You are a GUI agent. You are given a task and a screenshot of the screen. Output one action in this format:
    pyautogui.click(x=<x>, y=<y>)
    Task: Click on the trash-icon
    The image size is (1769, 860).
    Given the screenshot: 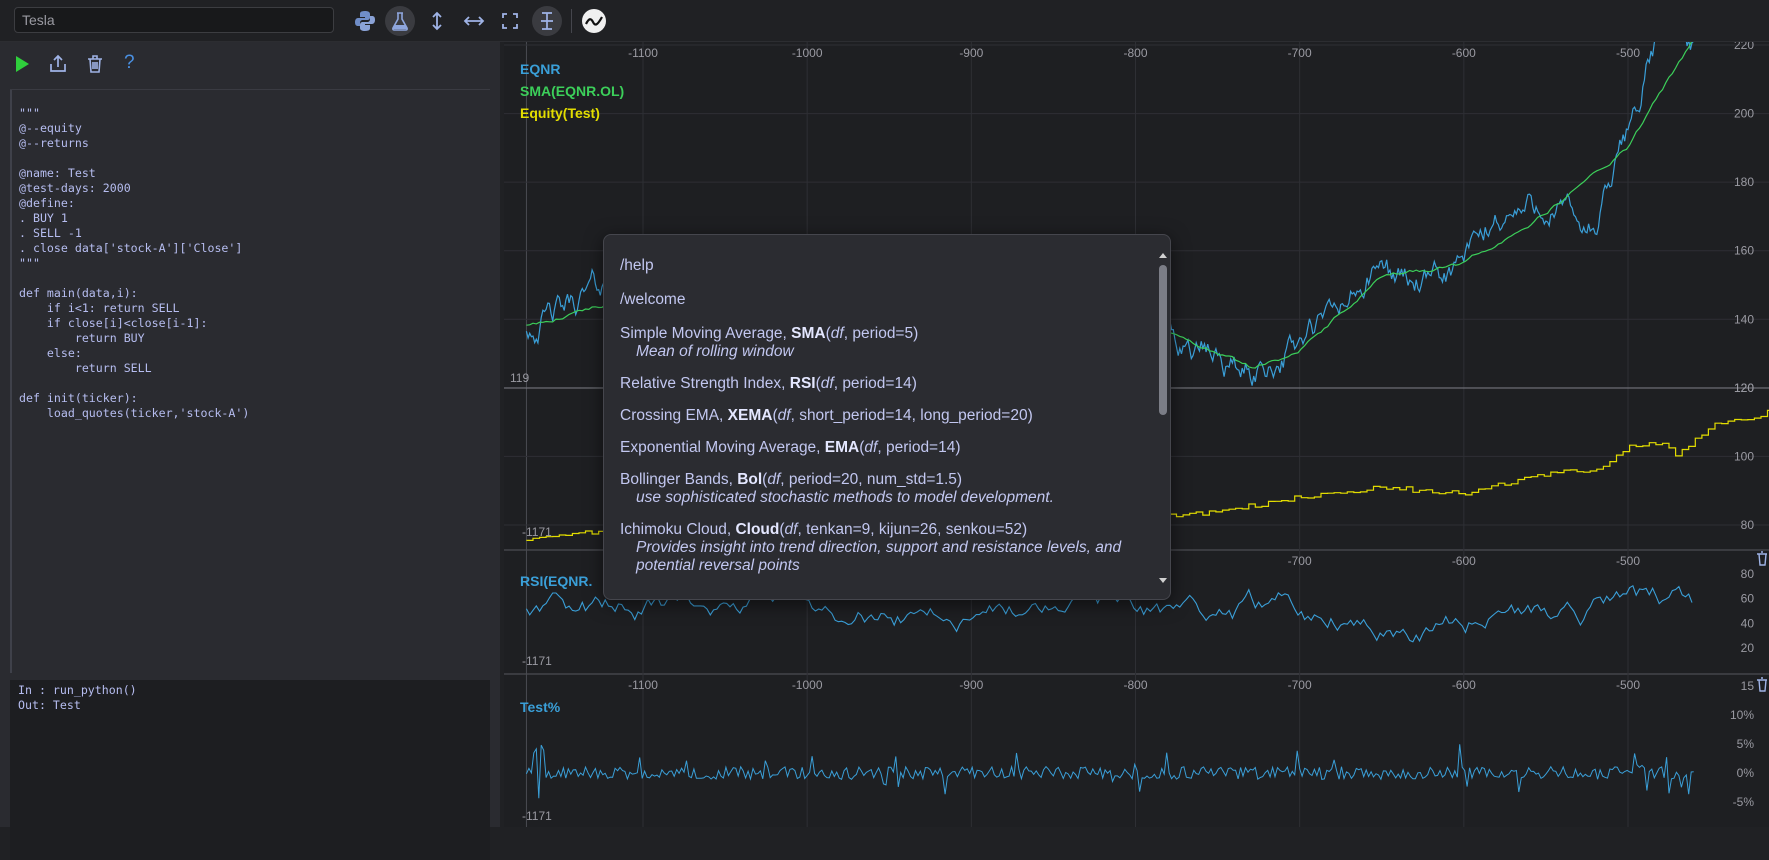 What is the action you would take?
    pyautogui.click(x=95, y=64)
    